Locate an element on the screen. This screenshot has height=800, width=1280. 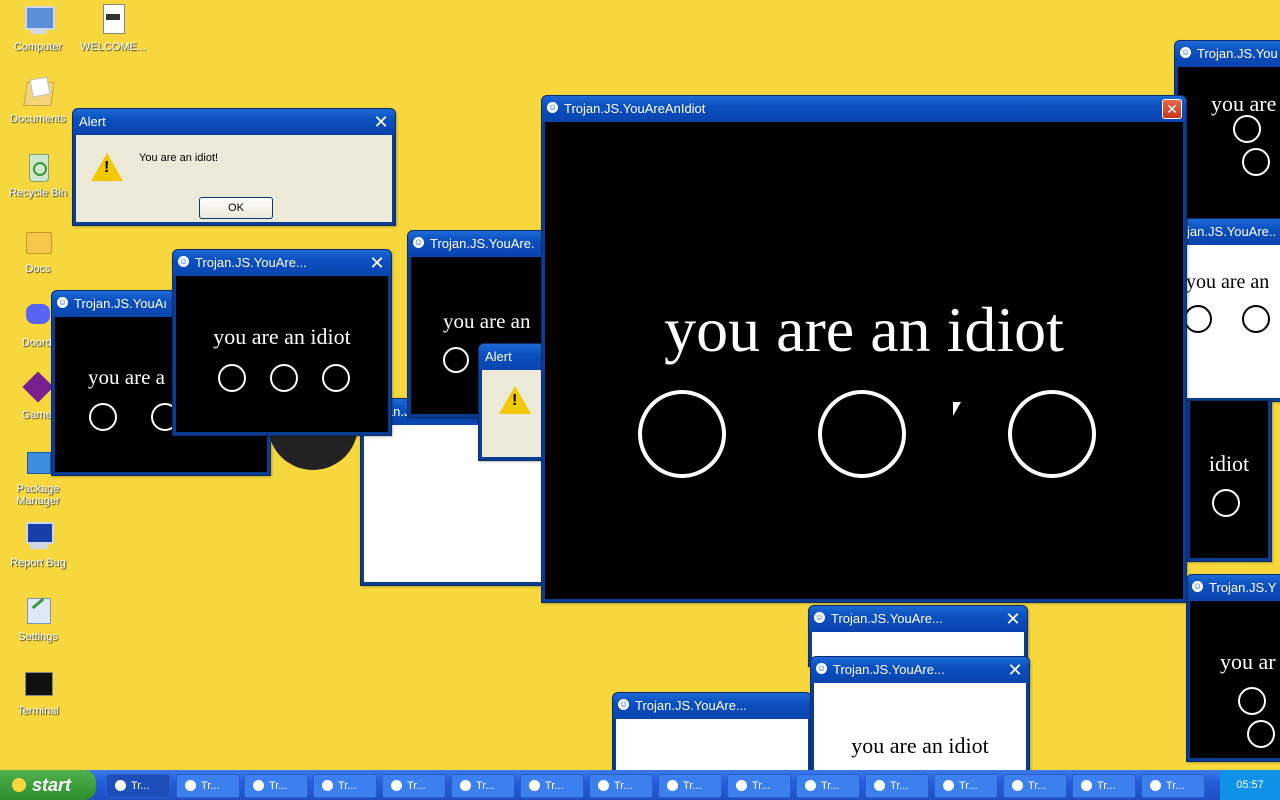
desktop-icon-label: Report Bug is located at coordinates (38, 563).